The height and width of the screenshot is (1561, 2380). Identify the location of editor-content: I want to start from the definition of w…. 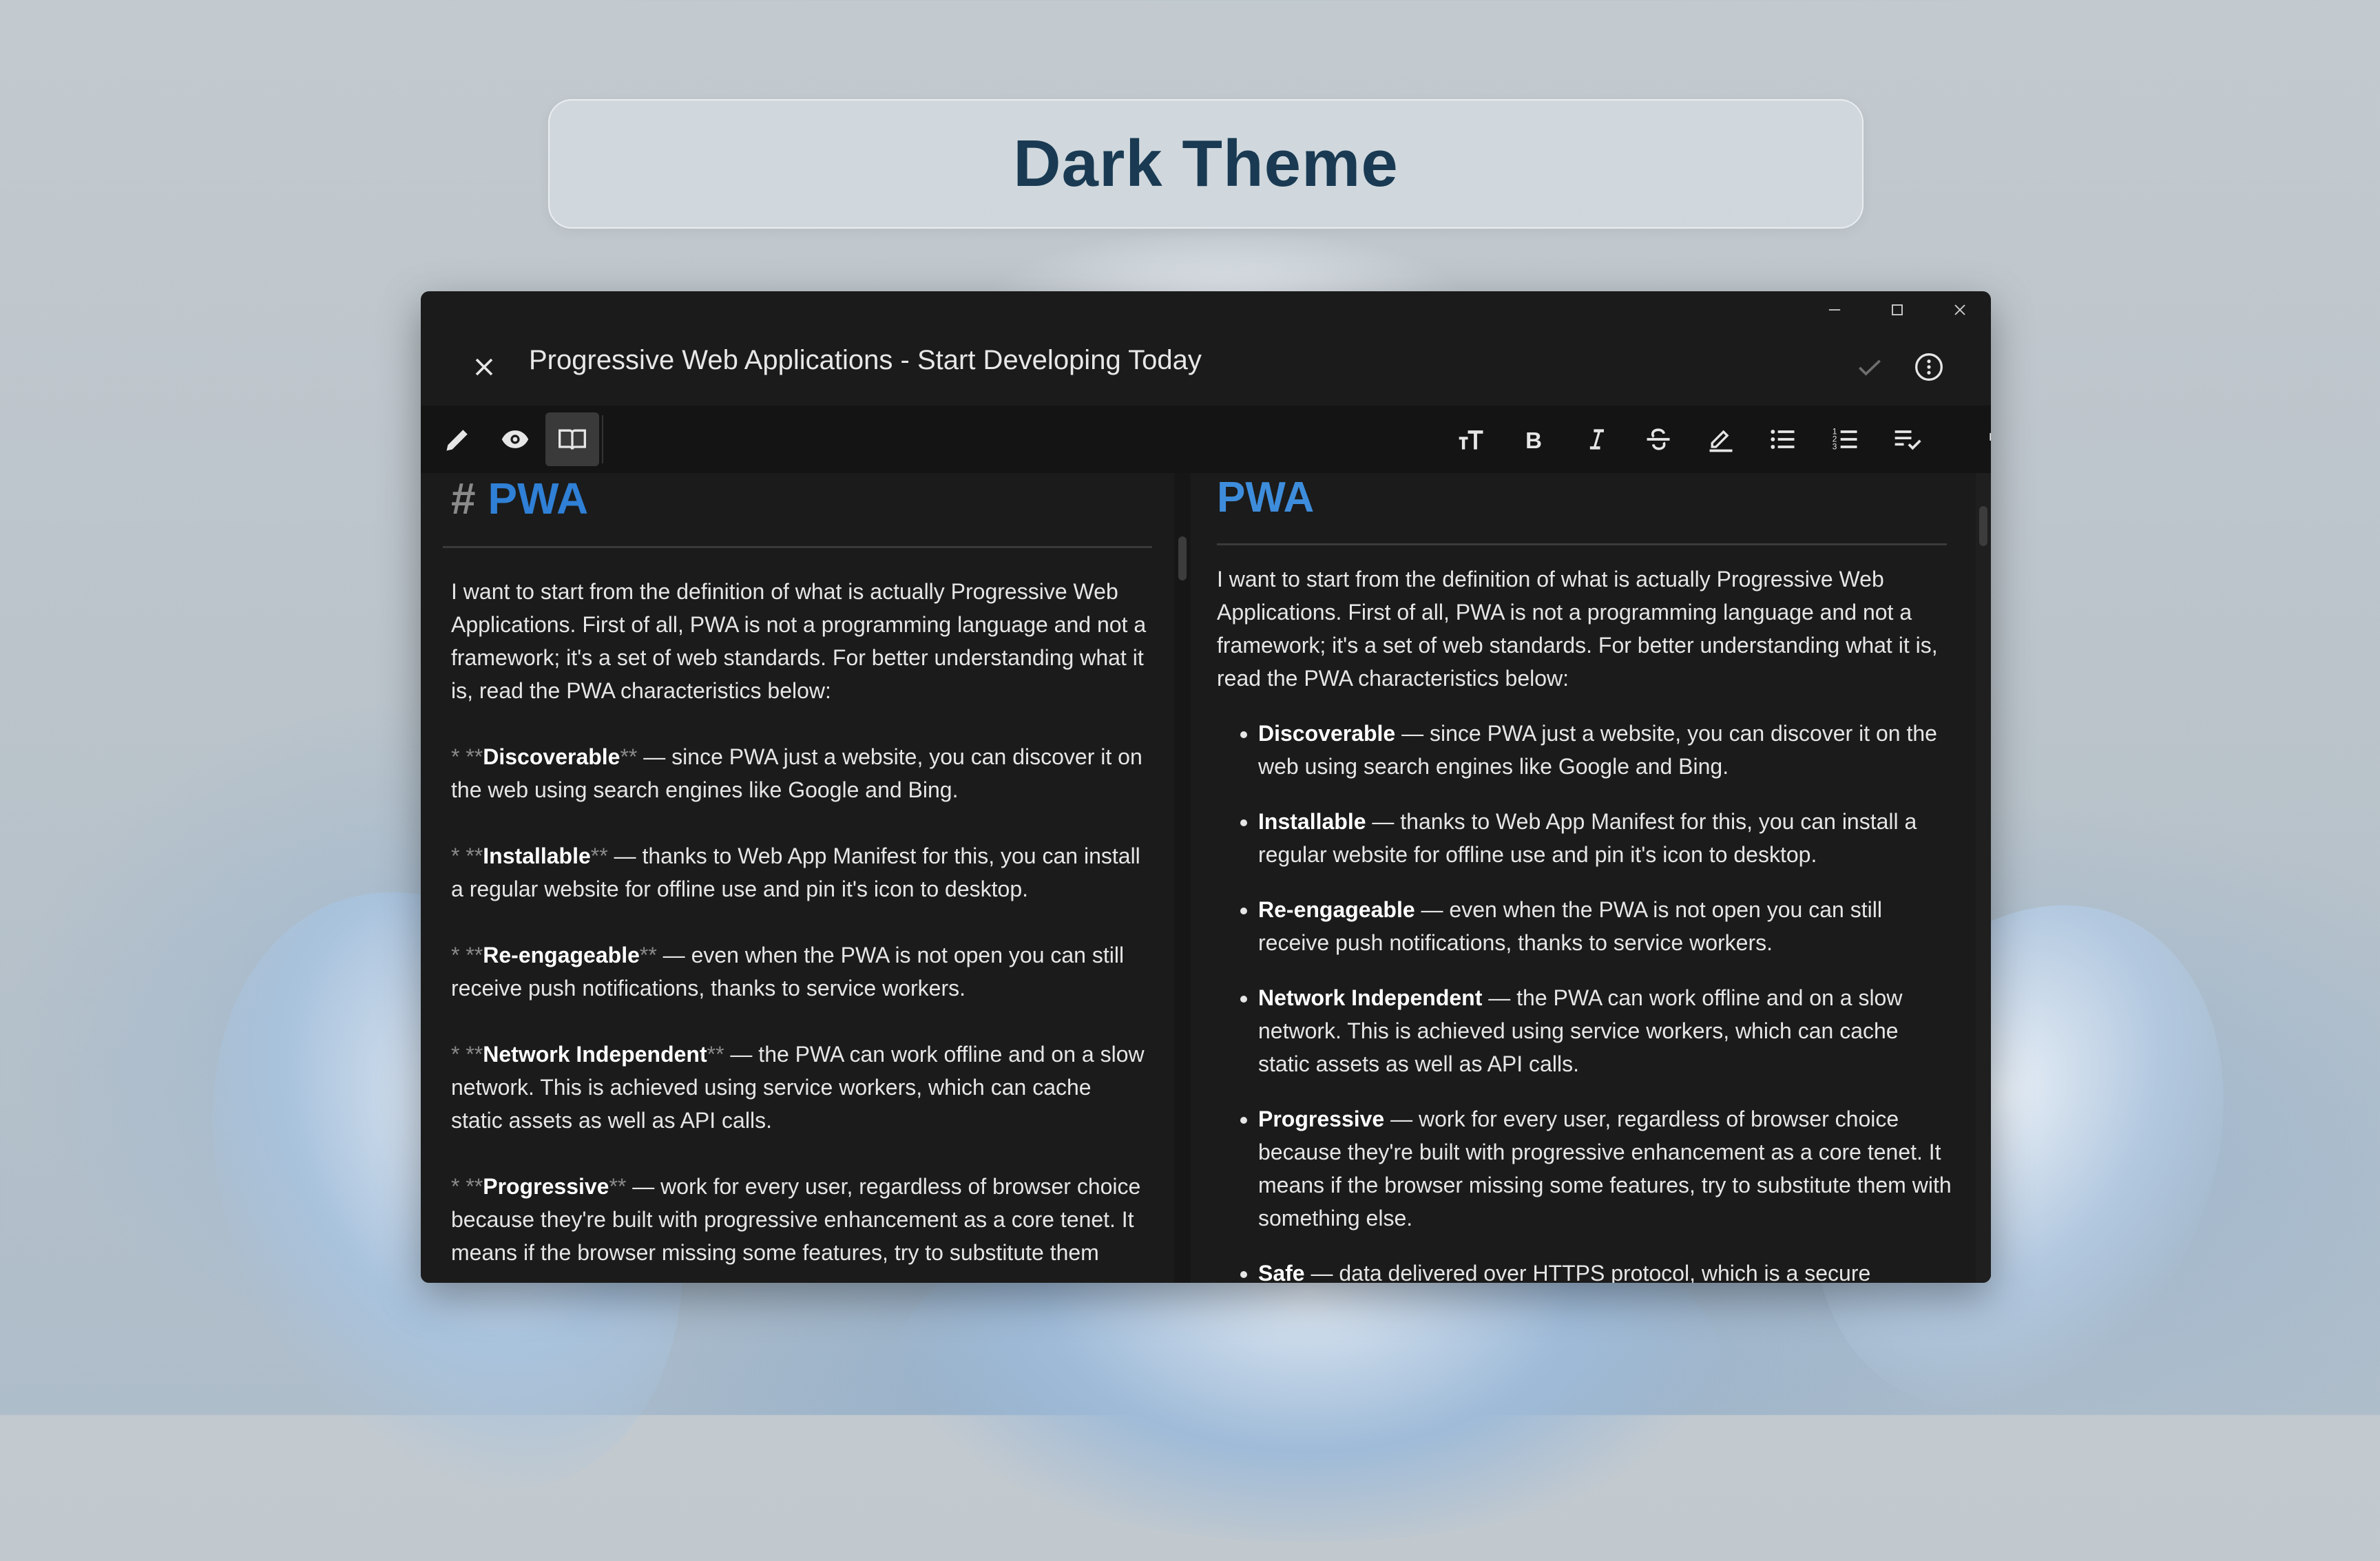
(799, 929).